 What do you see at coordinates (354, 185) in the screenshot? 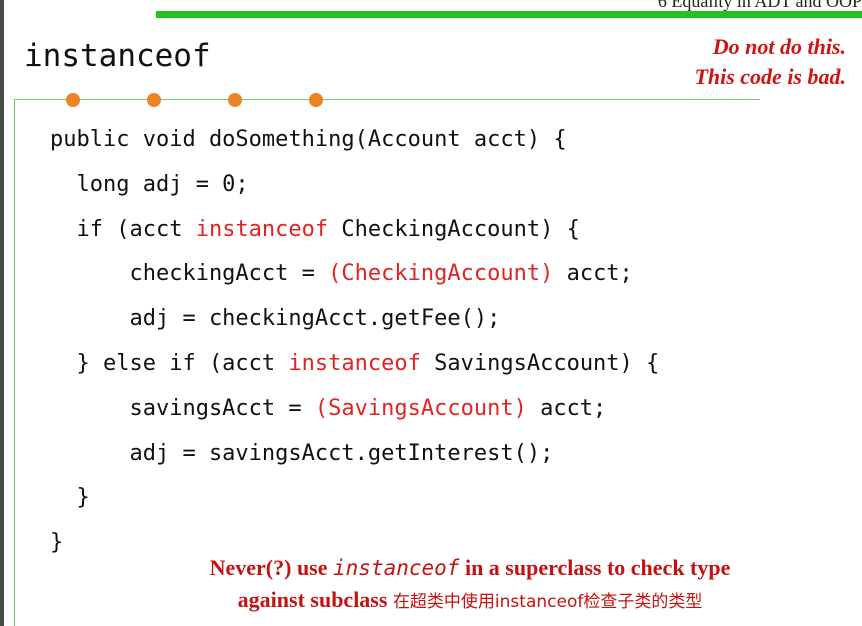
I see `code-line: long adj = 0;` at bounding box center [354, 185].